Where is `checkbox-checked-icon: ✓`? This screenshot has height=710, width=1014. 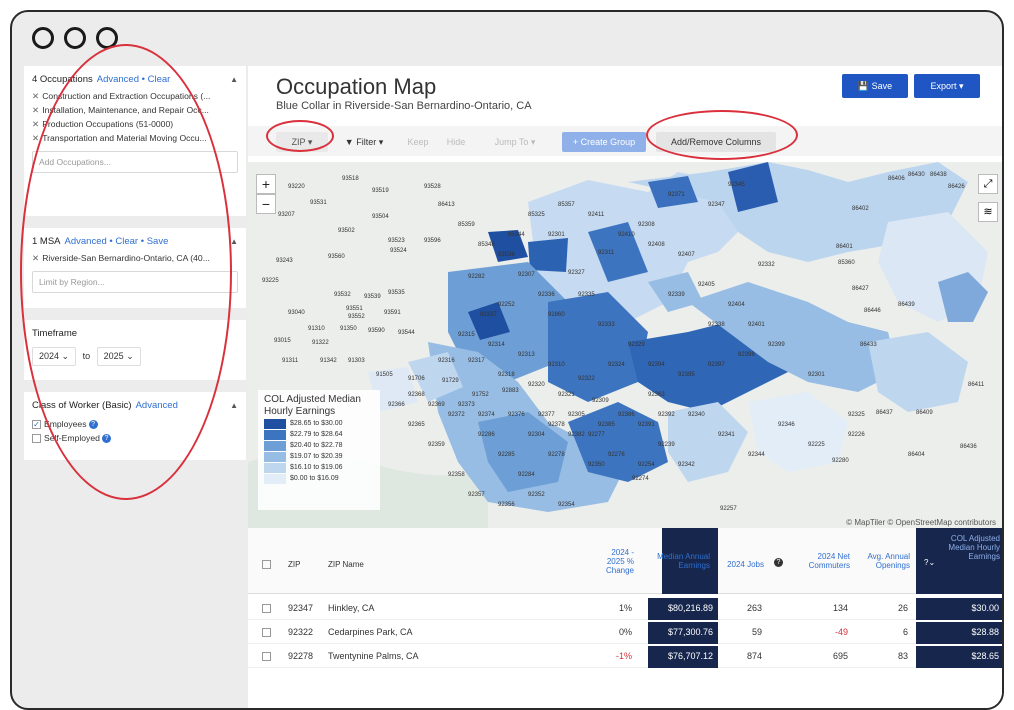
checkbox-checked-icon: ✓ is located at coordinates (36, 425).